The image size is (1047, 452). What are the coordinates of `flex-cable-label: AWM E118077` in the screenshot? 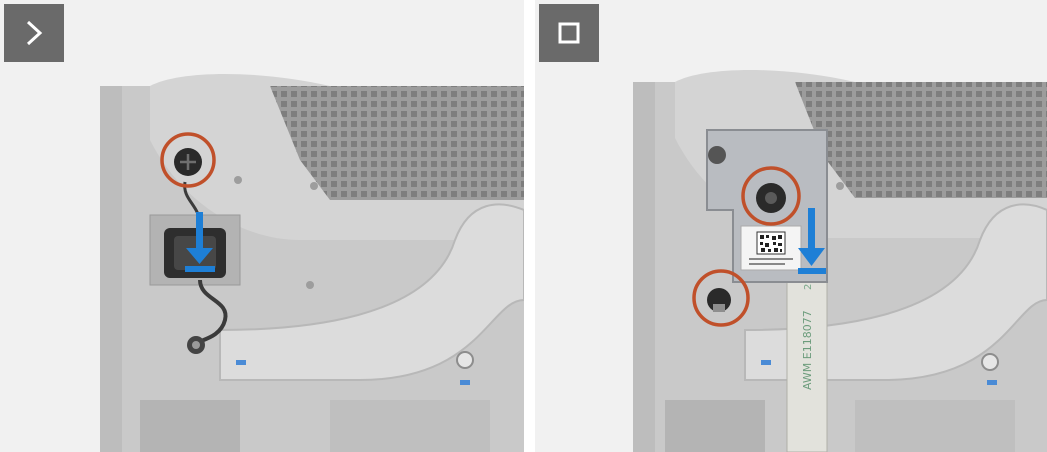 It's located at (807, 350).